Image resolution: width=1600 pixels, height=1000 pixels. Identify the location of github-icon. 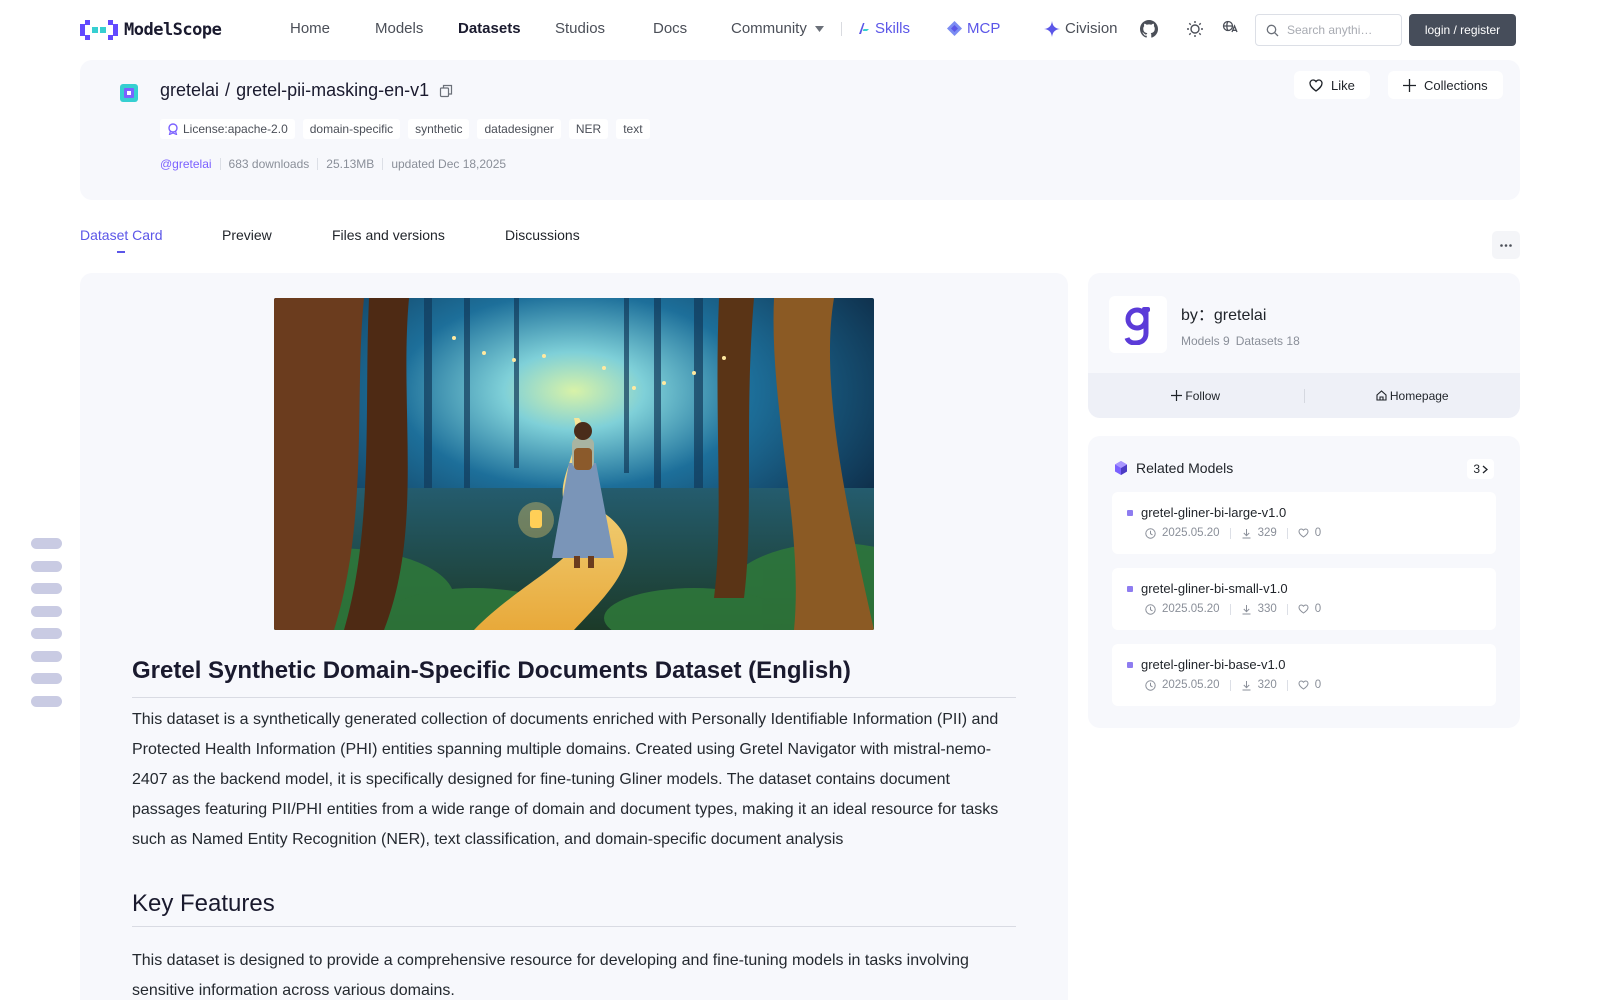
(1149, 29).